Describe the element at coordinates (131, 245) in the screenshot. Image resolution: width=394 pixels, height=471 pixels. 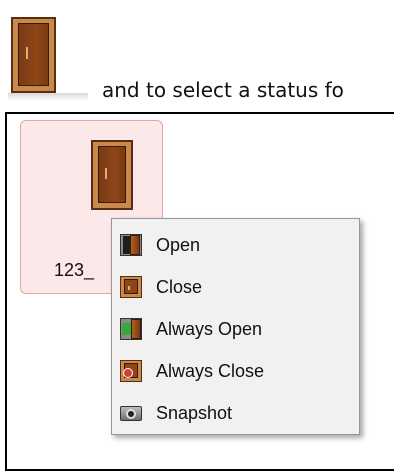
I see `door-open-icon` at that location.